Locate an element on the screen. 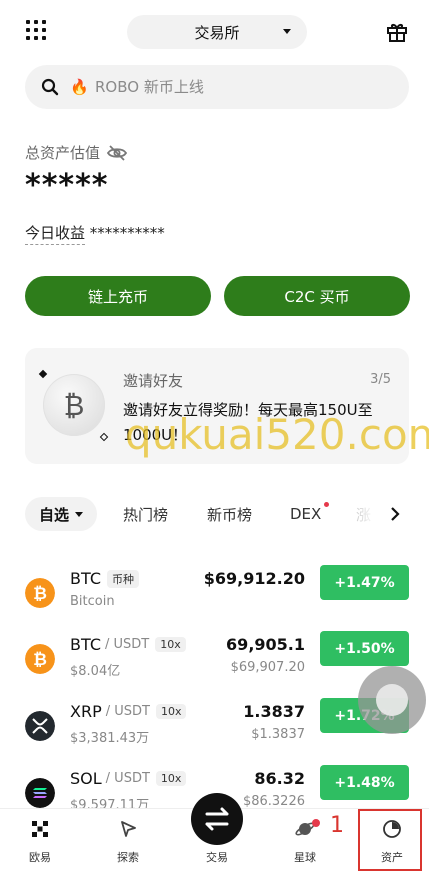 The height and width of the screenshot is (872, 429). nav-item-okx: 欧易 is located at coordinates (40, 840).